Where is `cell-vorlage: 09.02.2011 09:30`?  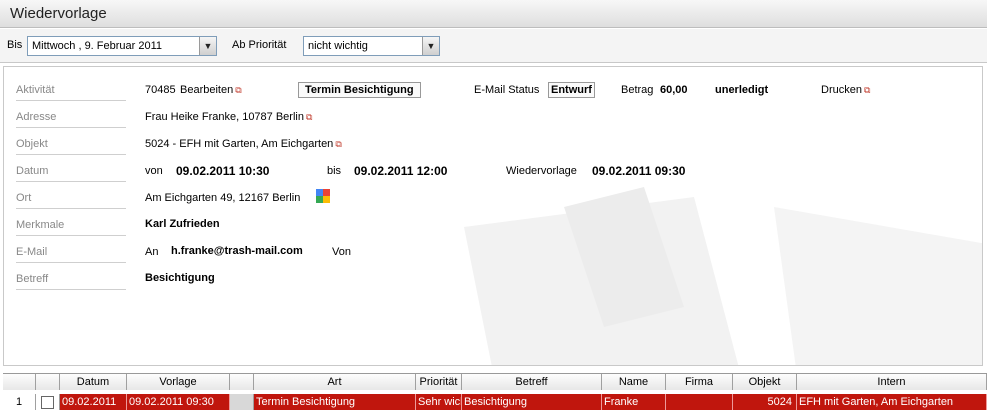
cell-vorlage: 09.02.2011 09:30 is located at coordinates (178, 402).